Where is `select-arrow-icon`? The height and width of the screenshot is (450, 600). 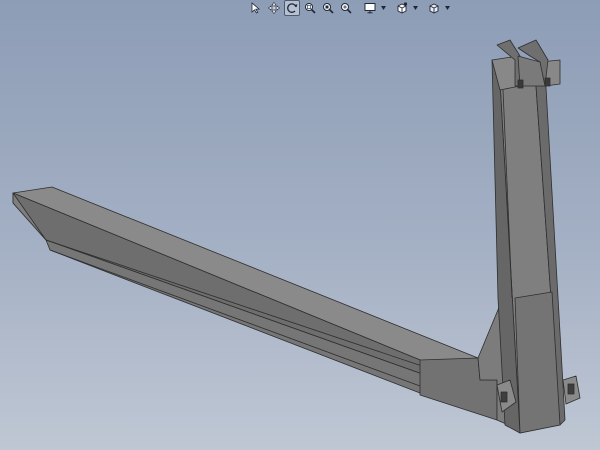
select-arrow-icon is located at coordinates (256, 8).